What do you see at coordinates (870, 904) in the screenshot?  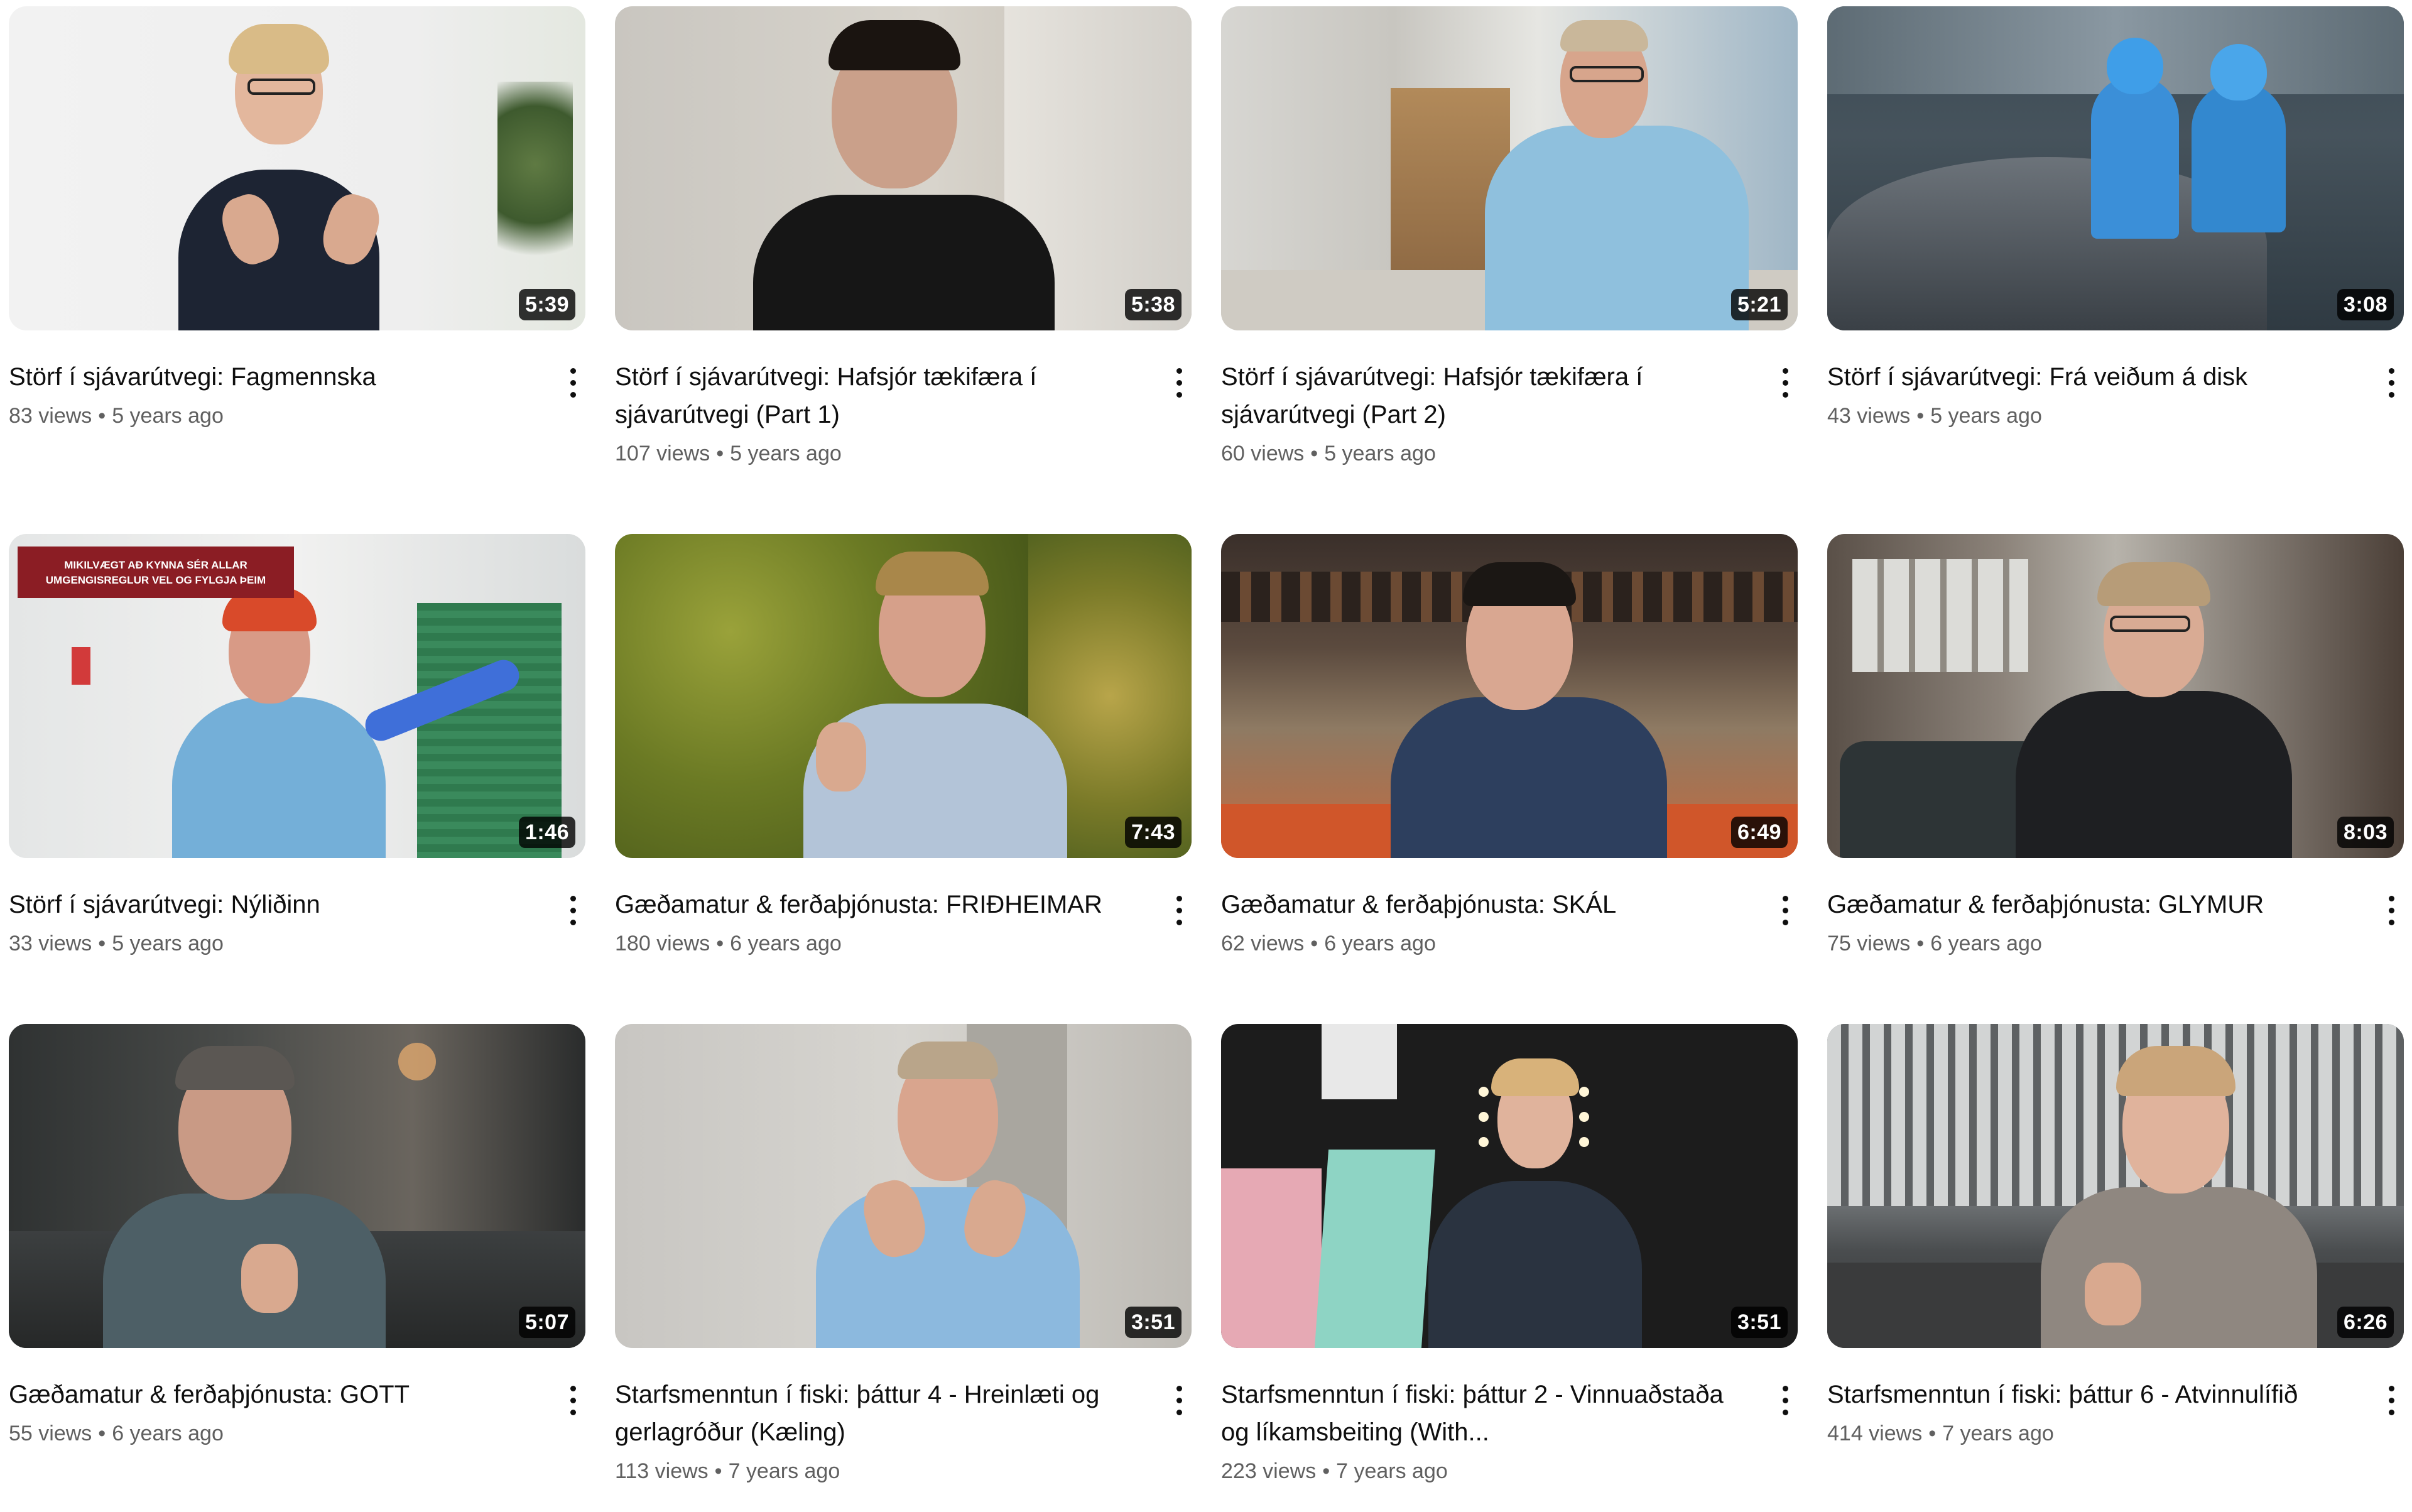 I see `video-title: Gæðamatur & ferðaþjónusta: FRIÐHEIMAR` at bounding box center [870, 904].